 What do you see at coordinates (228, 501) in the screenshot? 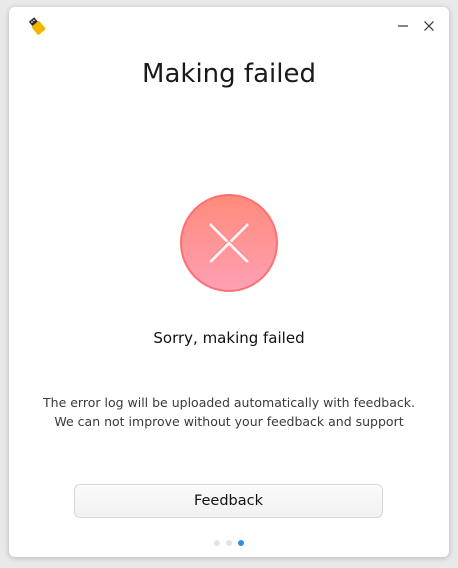
I see `feedback-button: Feedback` at bounding box center [228, 501].